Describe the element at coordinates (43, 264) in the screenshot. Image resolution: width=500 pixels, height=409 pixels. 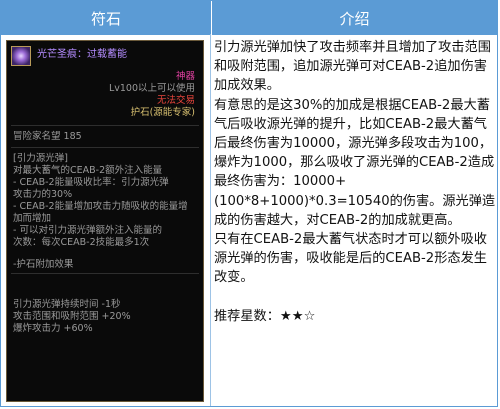
I see `bonus-title: -护石附加效果` at that location.